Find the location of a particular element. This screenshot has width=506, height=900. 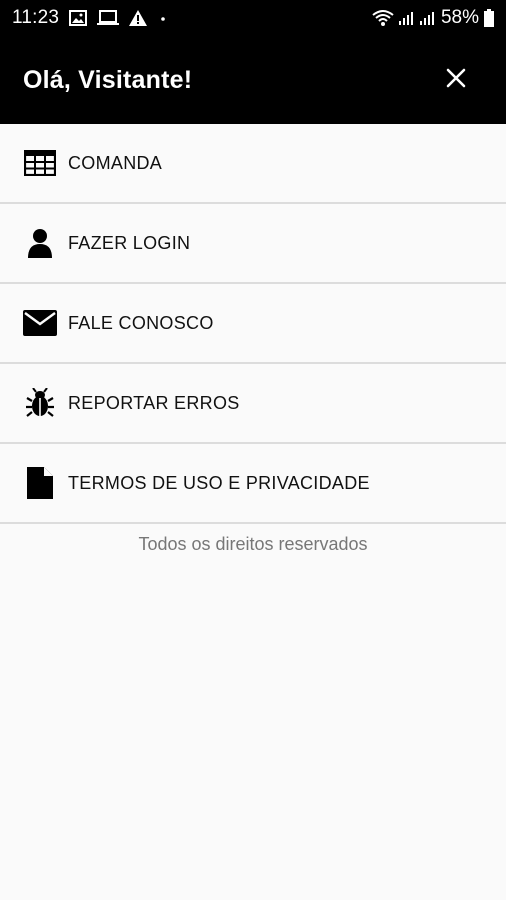

status-bar: 11:23 58% is located at coordinates (253, 18).